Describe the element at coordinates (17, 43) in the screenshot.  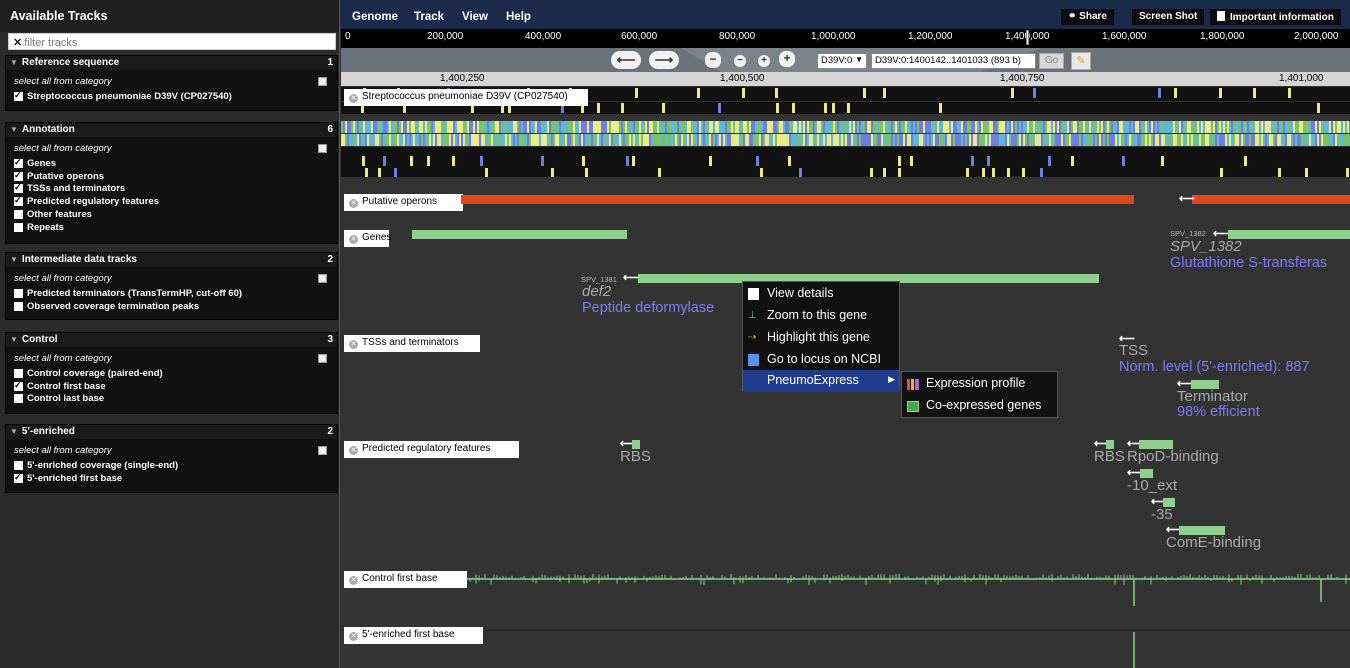
I see `clear-filter-icon: ✕` at that location.